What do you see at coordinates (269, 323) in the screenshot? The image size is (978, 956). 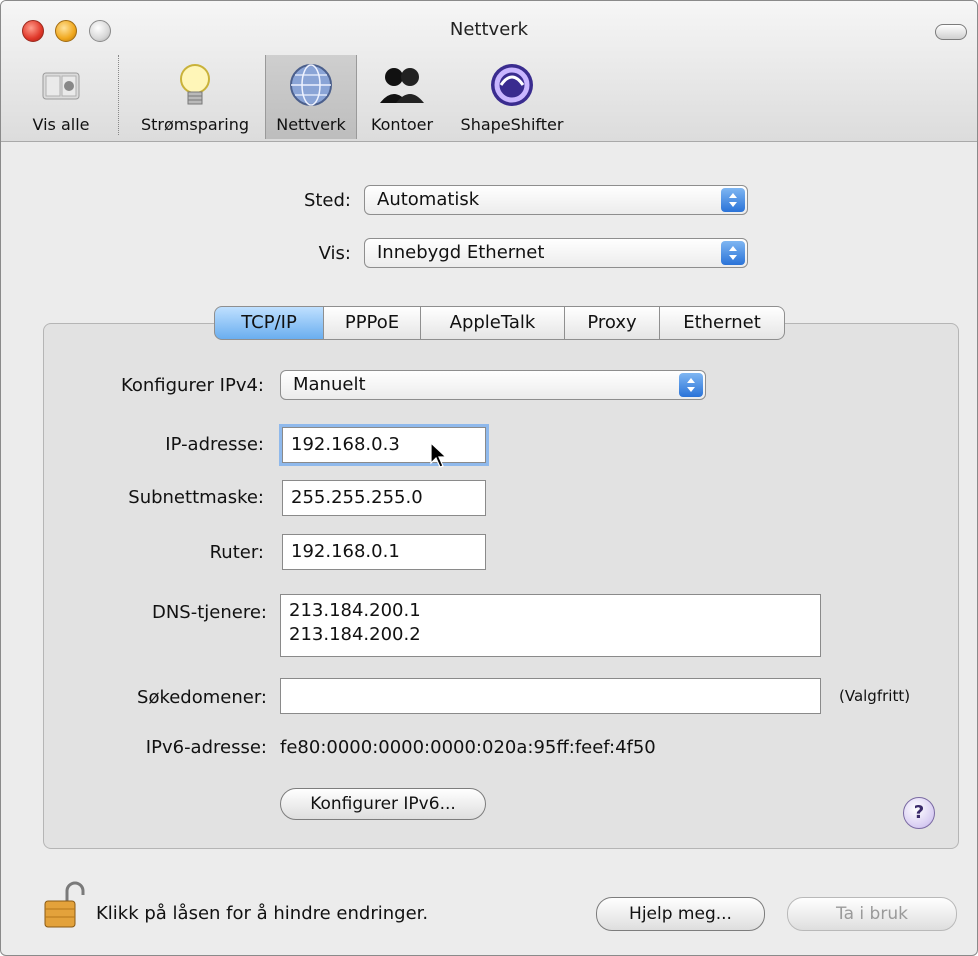 I see `tab-tcpip: TCP/IP` at bounding box center [269, 323].